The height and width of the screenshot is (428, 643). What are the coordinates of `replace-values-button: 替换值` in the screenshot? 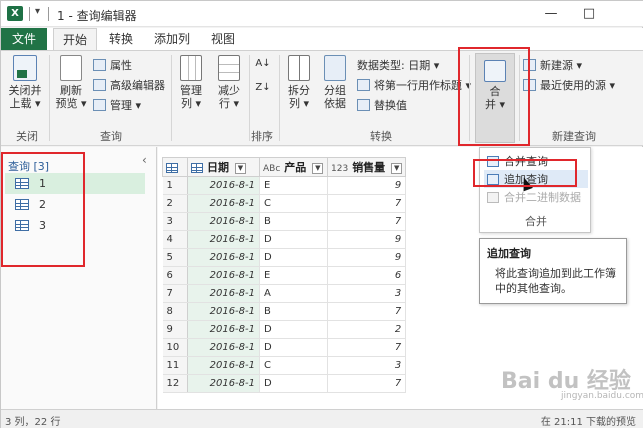 It's located at (382, 105).